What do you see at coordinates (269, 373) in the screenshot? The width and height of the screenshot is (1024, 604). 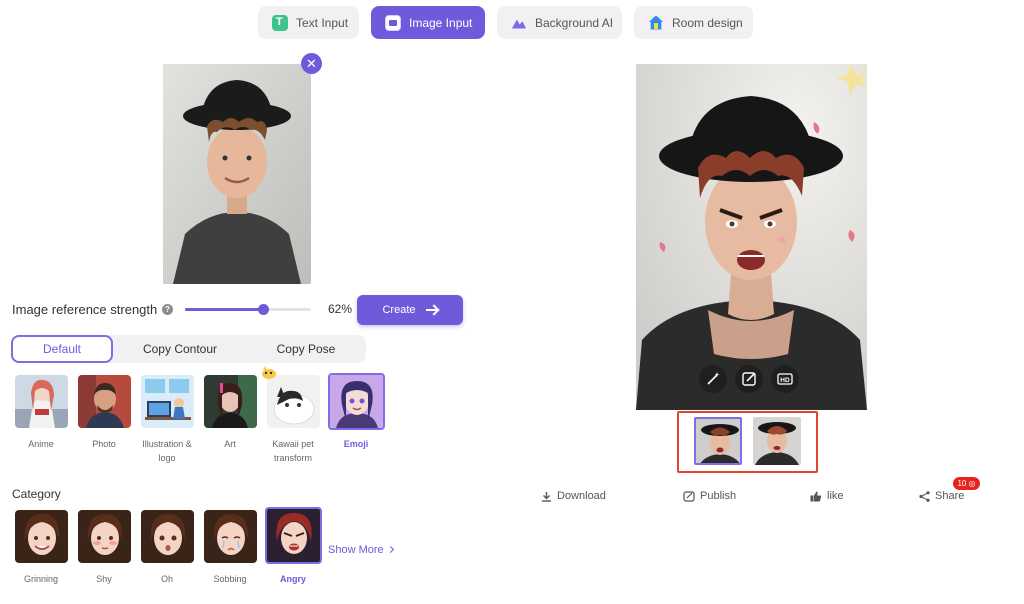 I see `kawaii-sticker-icon` at bounding box center [269, 373].